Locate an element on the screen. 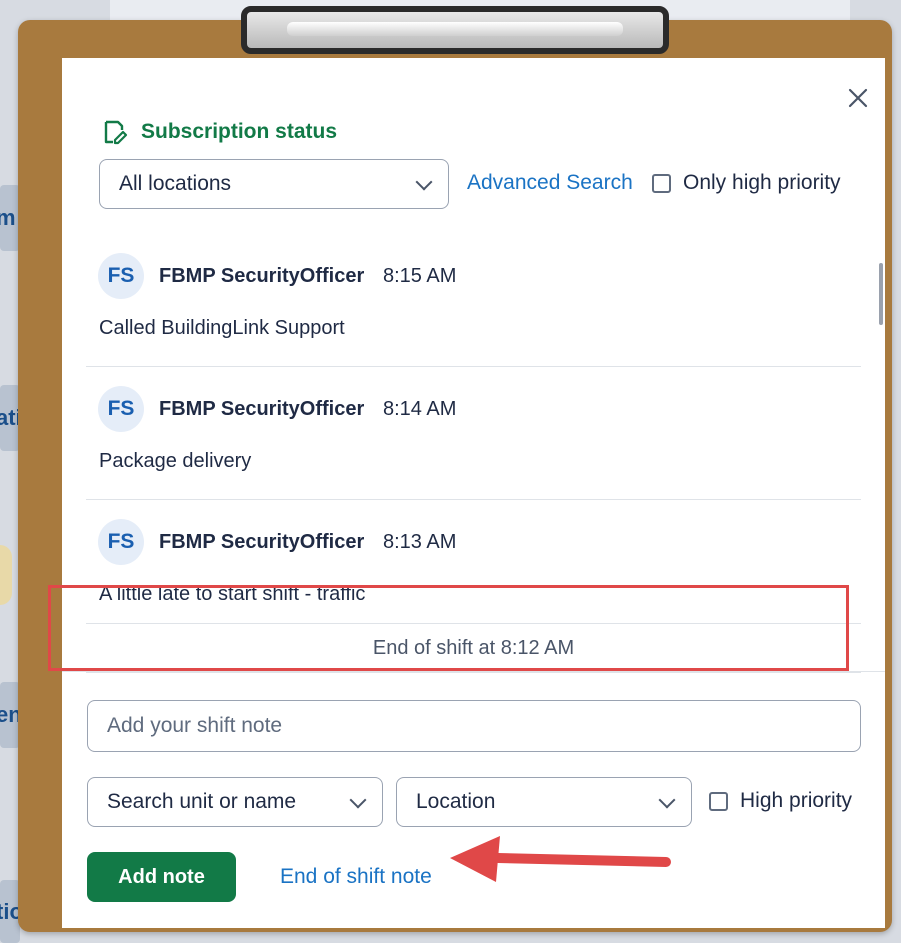 Image resolution: width=901 pixels, height=943 pixels. only-high-priority-label: Only high priority is located at coordinates (762, 182).